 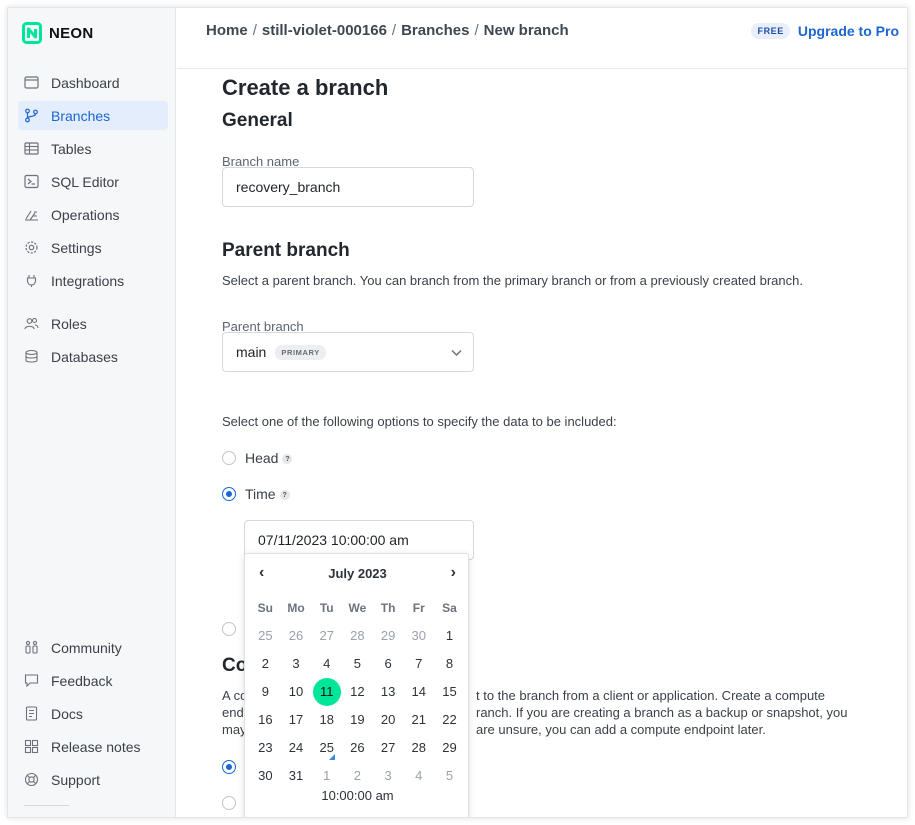 I want to click on calendar-day: 24, so click(x=296, y=748).